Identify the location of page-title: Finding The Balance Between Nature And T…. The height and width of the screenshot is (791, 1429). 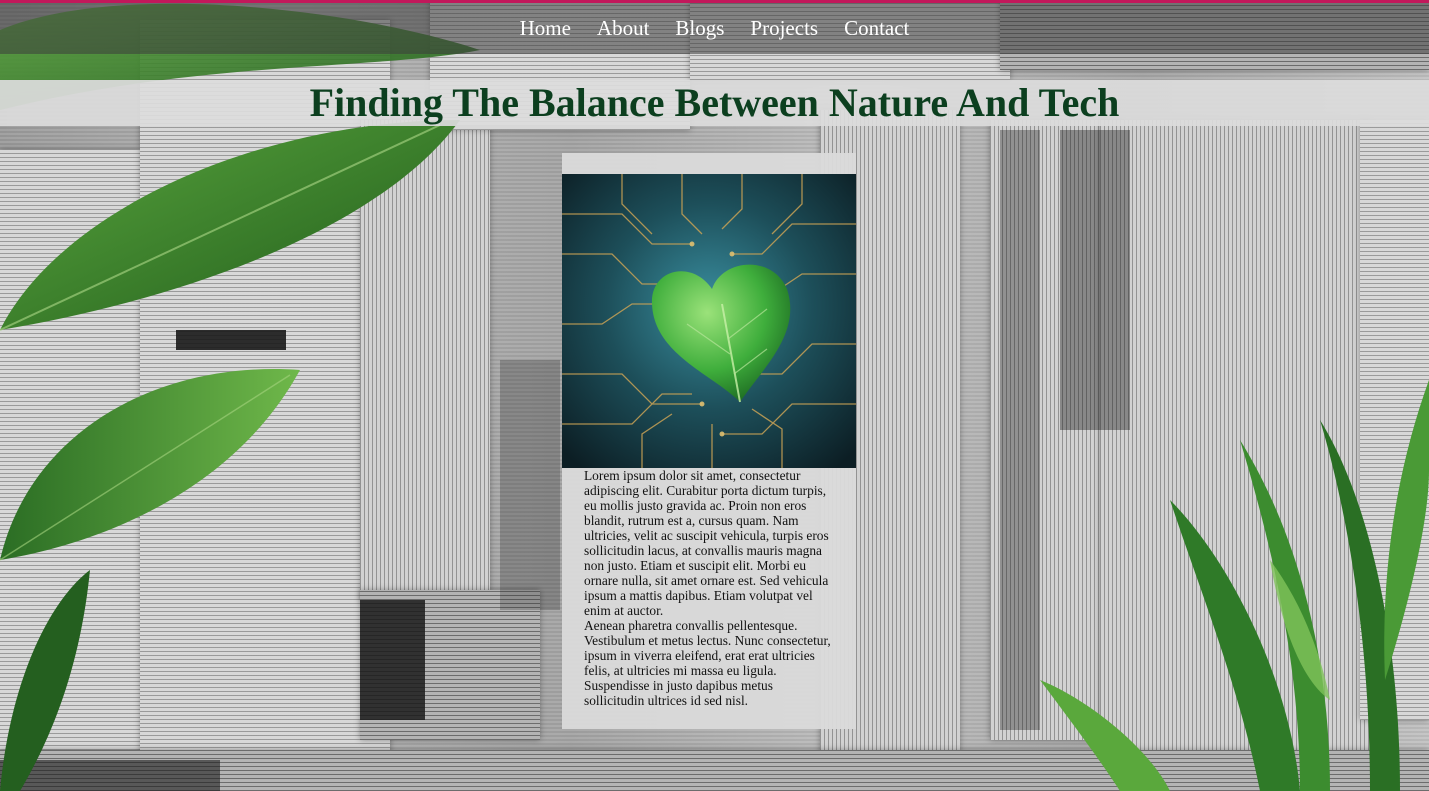
(714, 102).